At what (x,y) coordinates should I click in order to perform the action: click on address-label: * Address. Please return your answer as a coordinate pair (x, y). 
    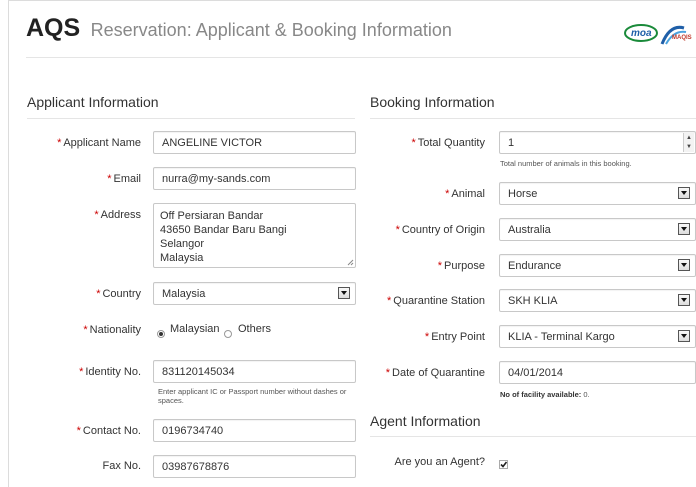
    Looking at the image, I should click on (117, 215).